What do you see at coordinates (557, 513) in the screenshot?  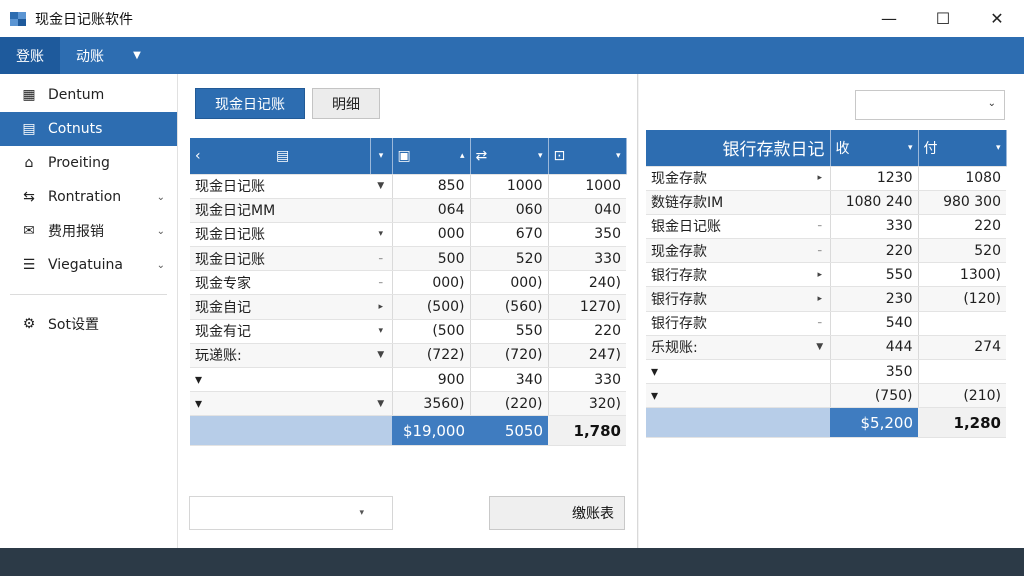 I see `reconcile-button: 缴账表` at bounding box center [557, 513].